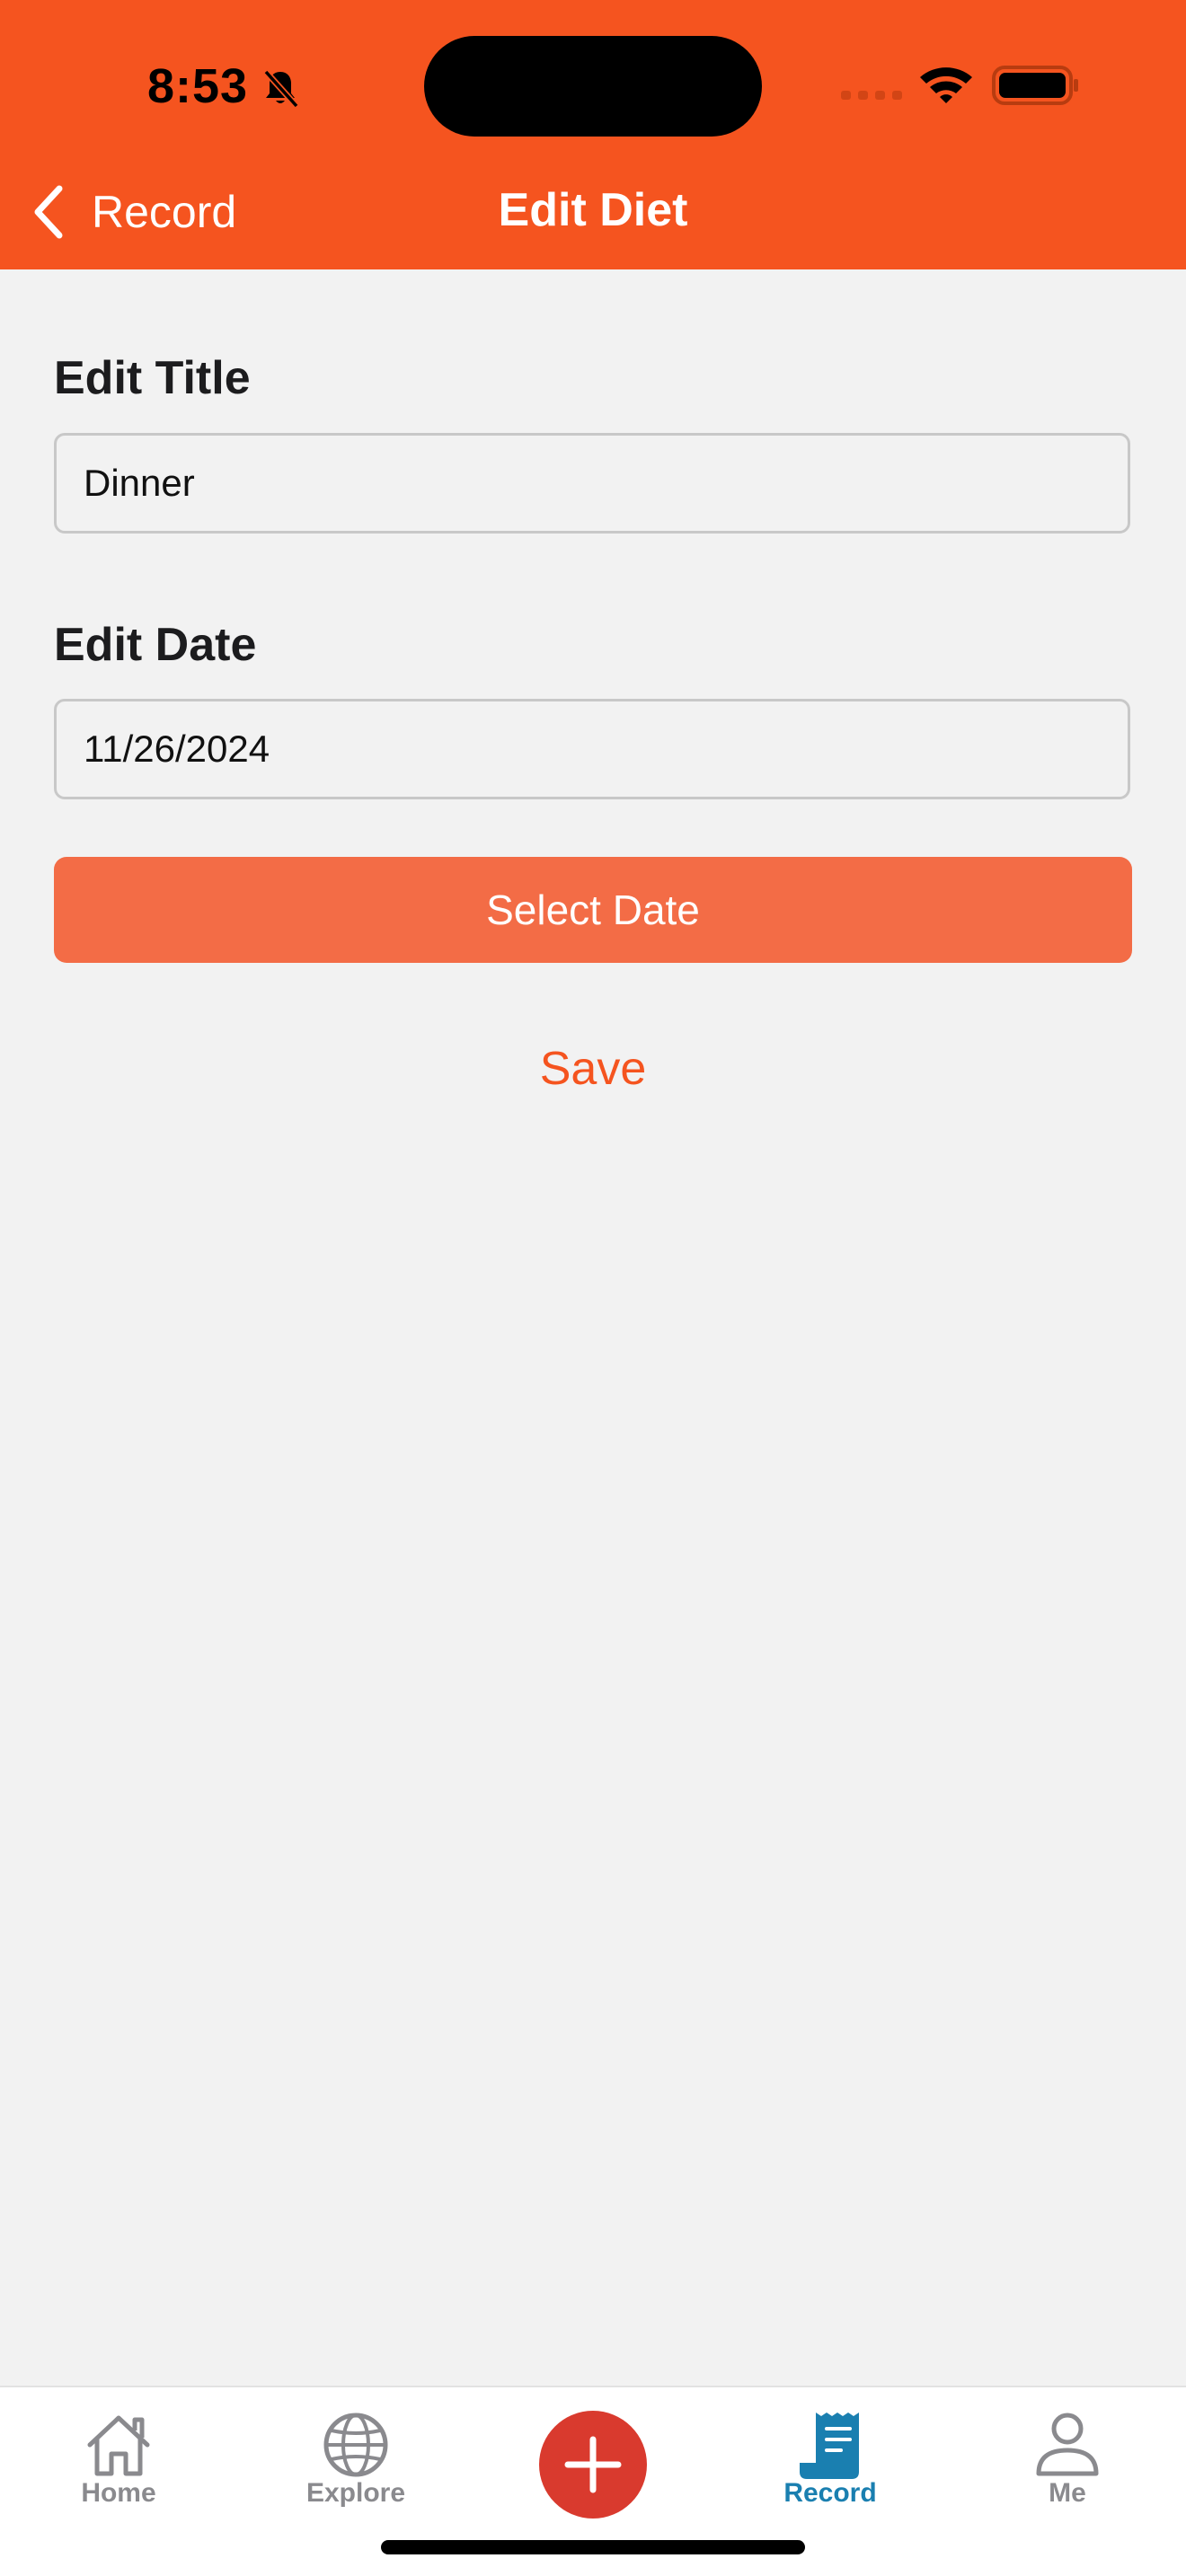 The height and width of the screenshot is (2576, 1186). I want to click on add-button, so click(593, 2465).